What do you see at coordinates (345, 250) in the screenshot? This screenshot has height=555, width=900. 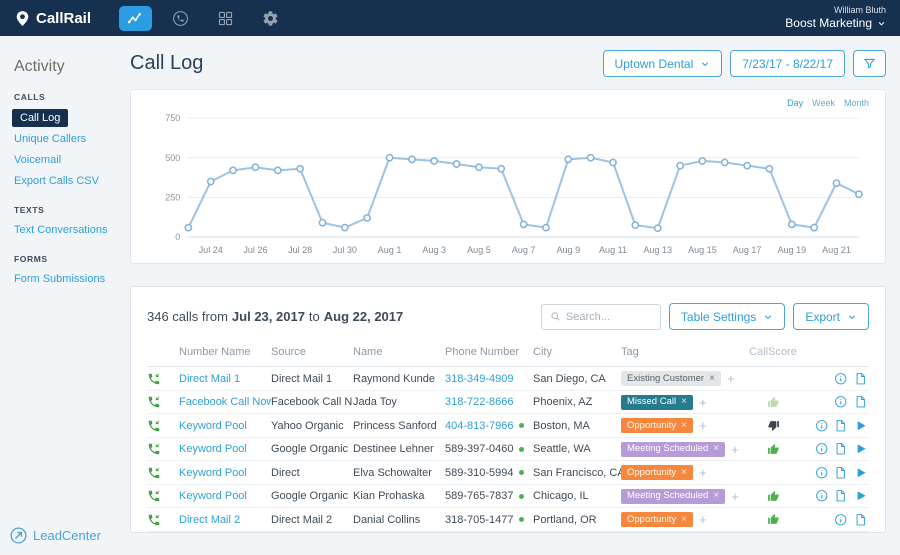 I see `svg-text: Jul 30` at bounding box center [345, 250].